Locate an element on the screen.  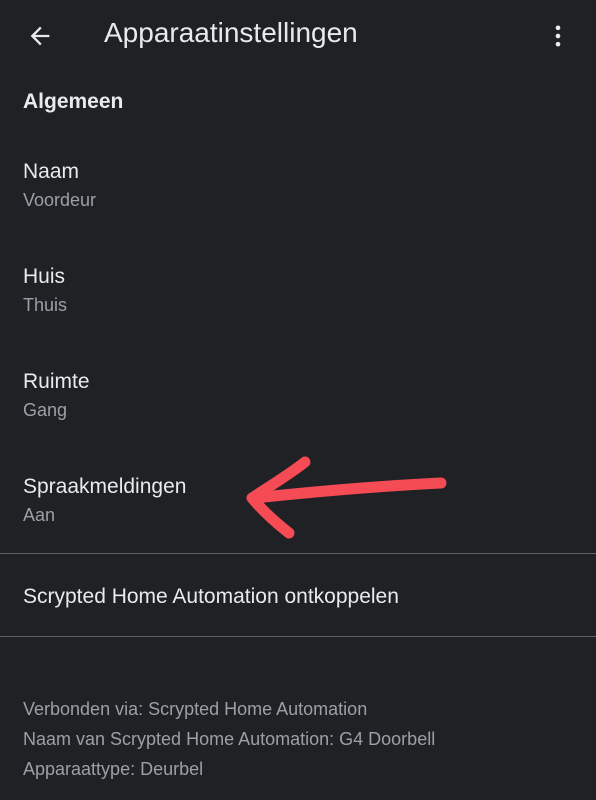
more-vert-icon is located at coordinates (558, 36).